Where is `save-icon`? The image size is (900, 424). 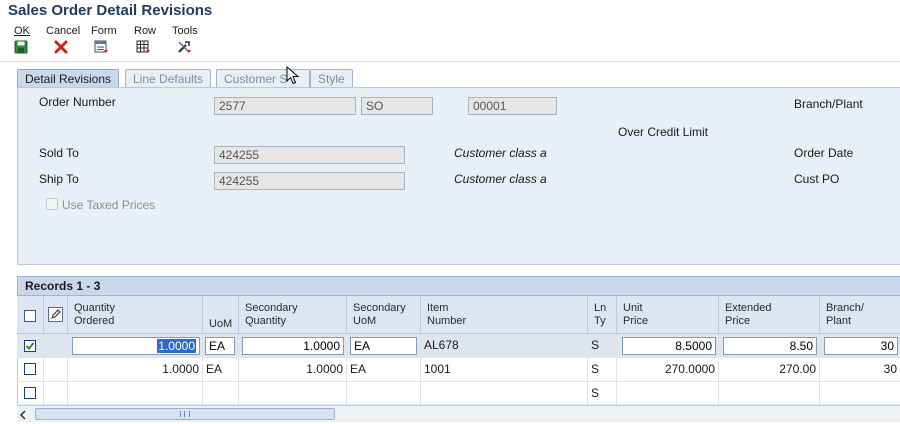 save-icon is located at coordinates (22, 48).